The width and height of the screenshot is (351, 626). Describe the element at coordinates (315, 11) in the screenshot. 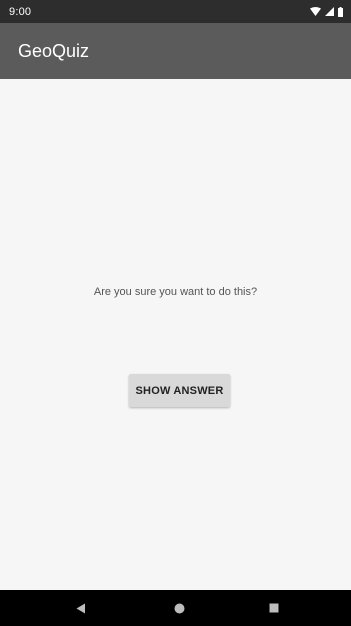

I see `wifi-icon` at that location.